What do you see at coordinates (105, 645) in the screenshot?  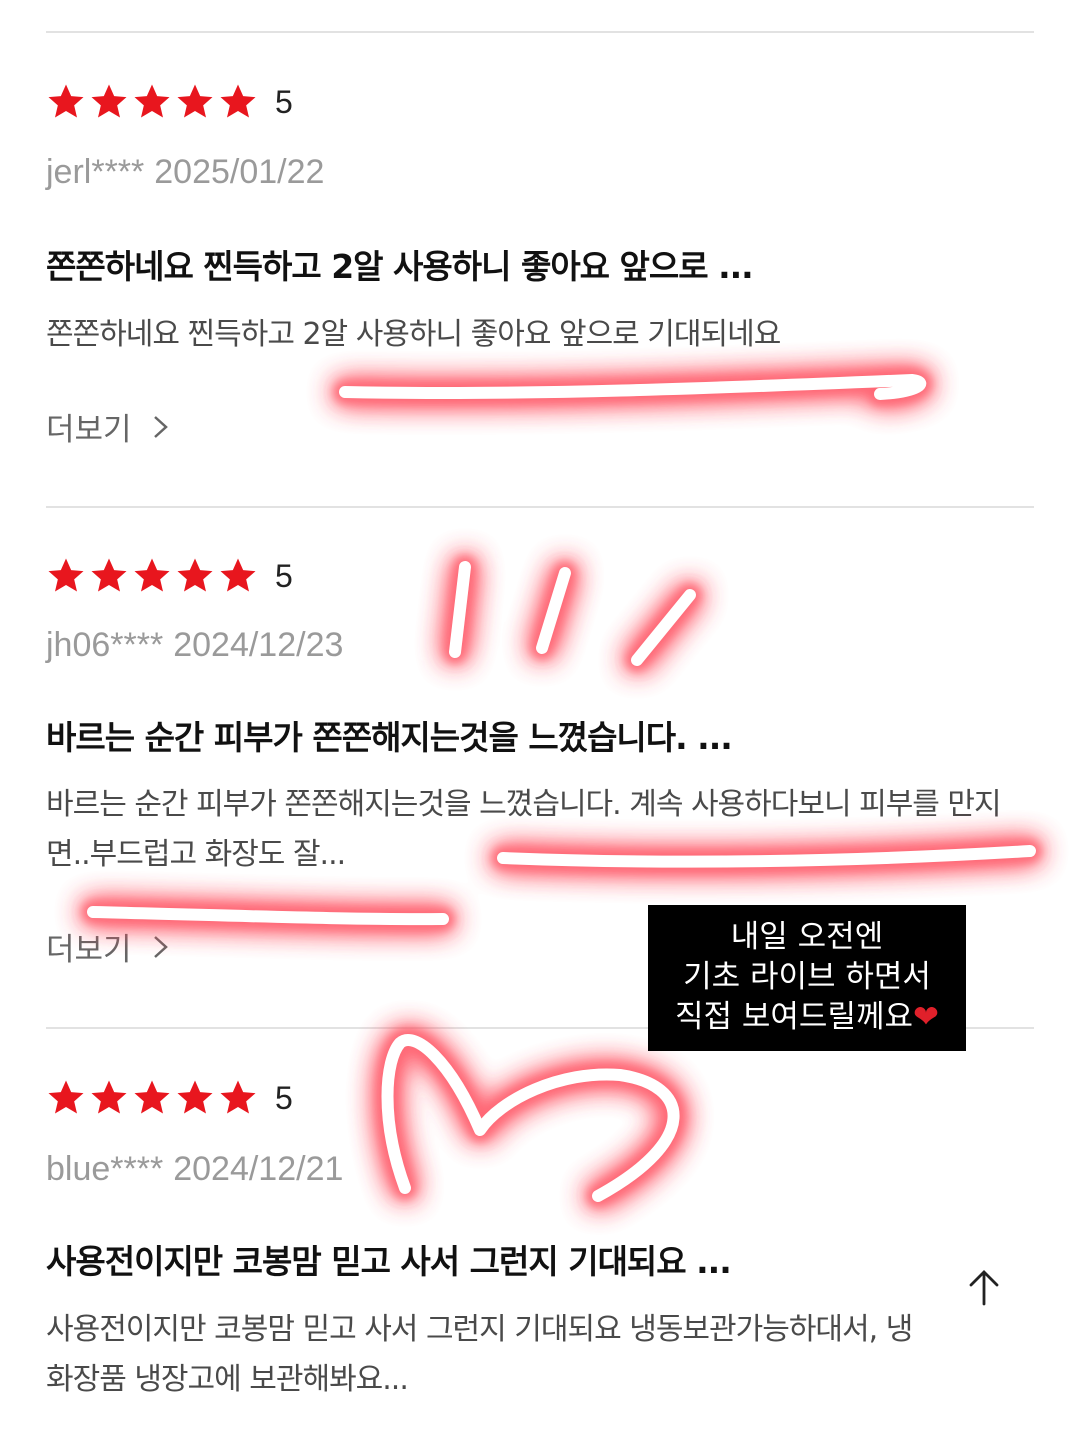 I see `review-author: jh06****` at bounding box center [105, 645].